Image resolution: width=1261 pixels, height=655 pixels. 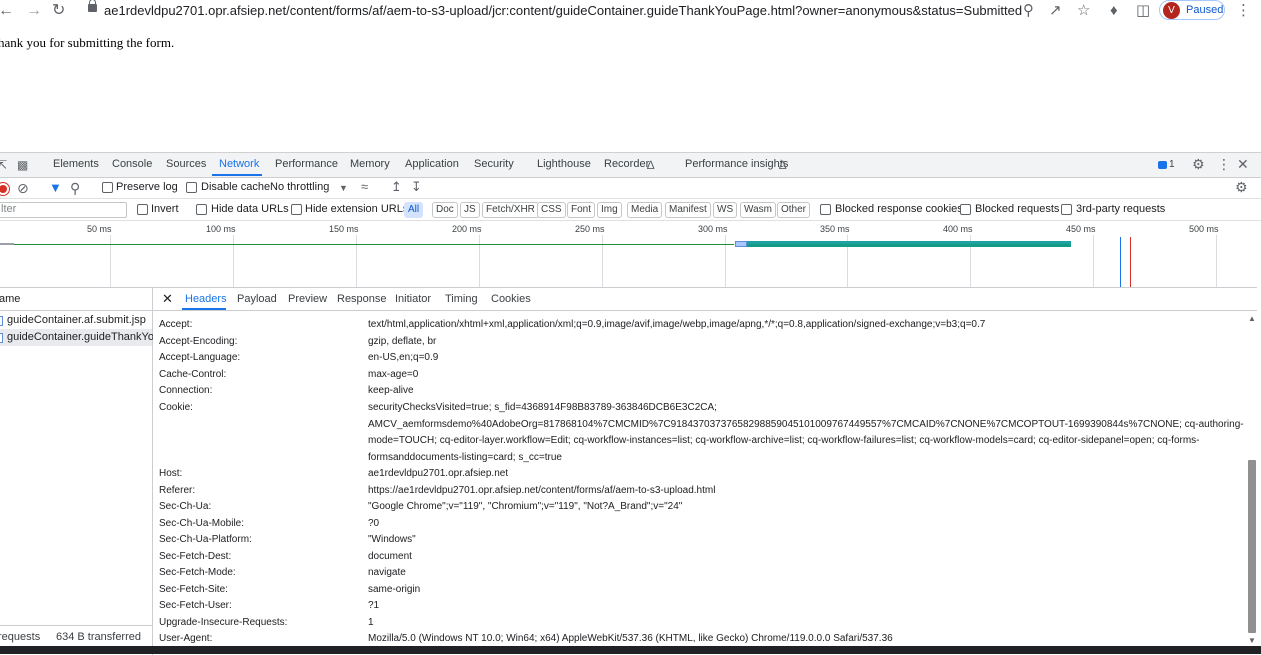 I want to click on close-icon: ✕, so click(x=167, y=299).